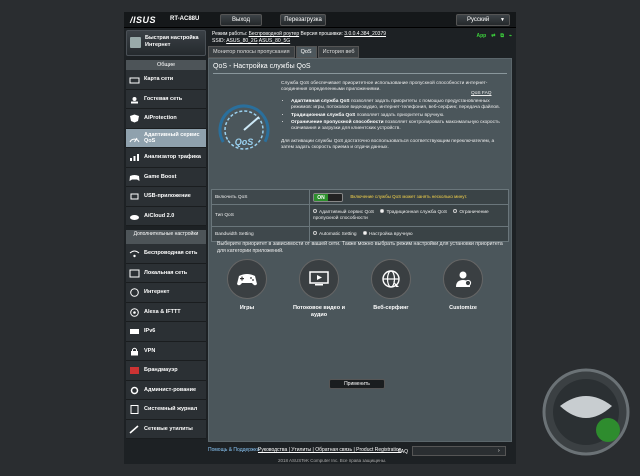  Describe the element at coordinates (134, 138) in the screenshot. I see `qos-icon` at that location.